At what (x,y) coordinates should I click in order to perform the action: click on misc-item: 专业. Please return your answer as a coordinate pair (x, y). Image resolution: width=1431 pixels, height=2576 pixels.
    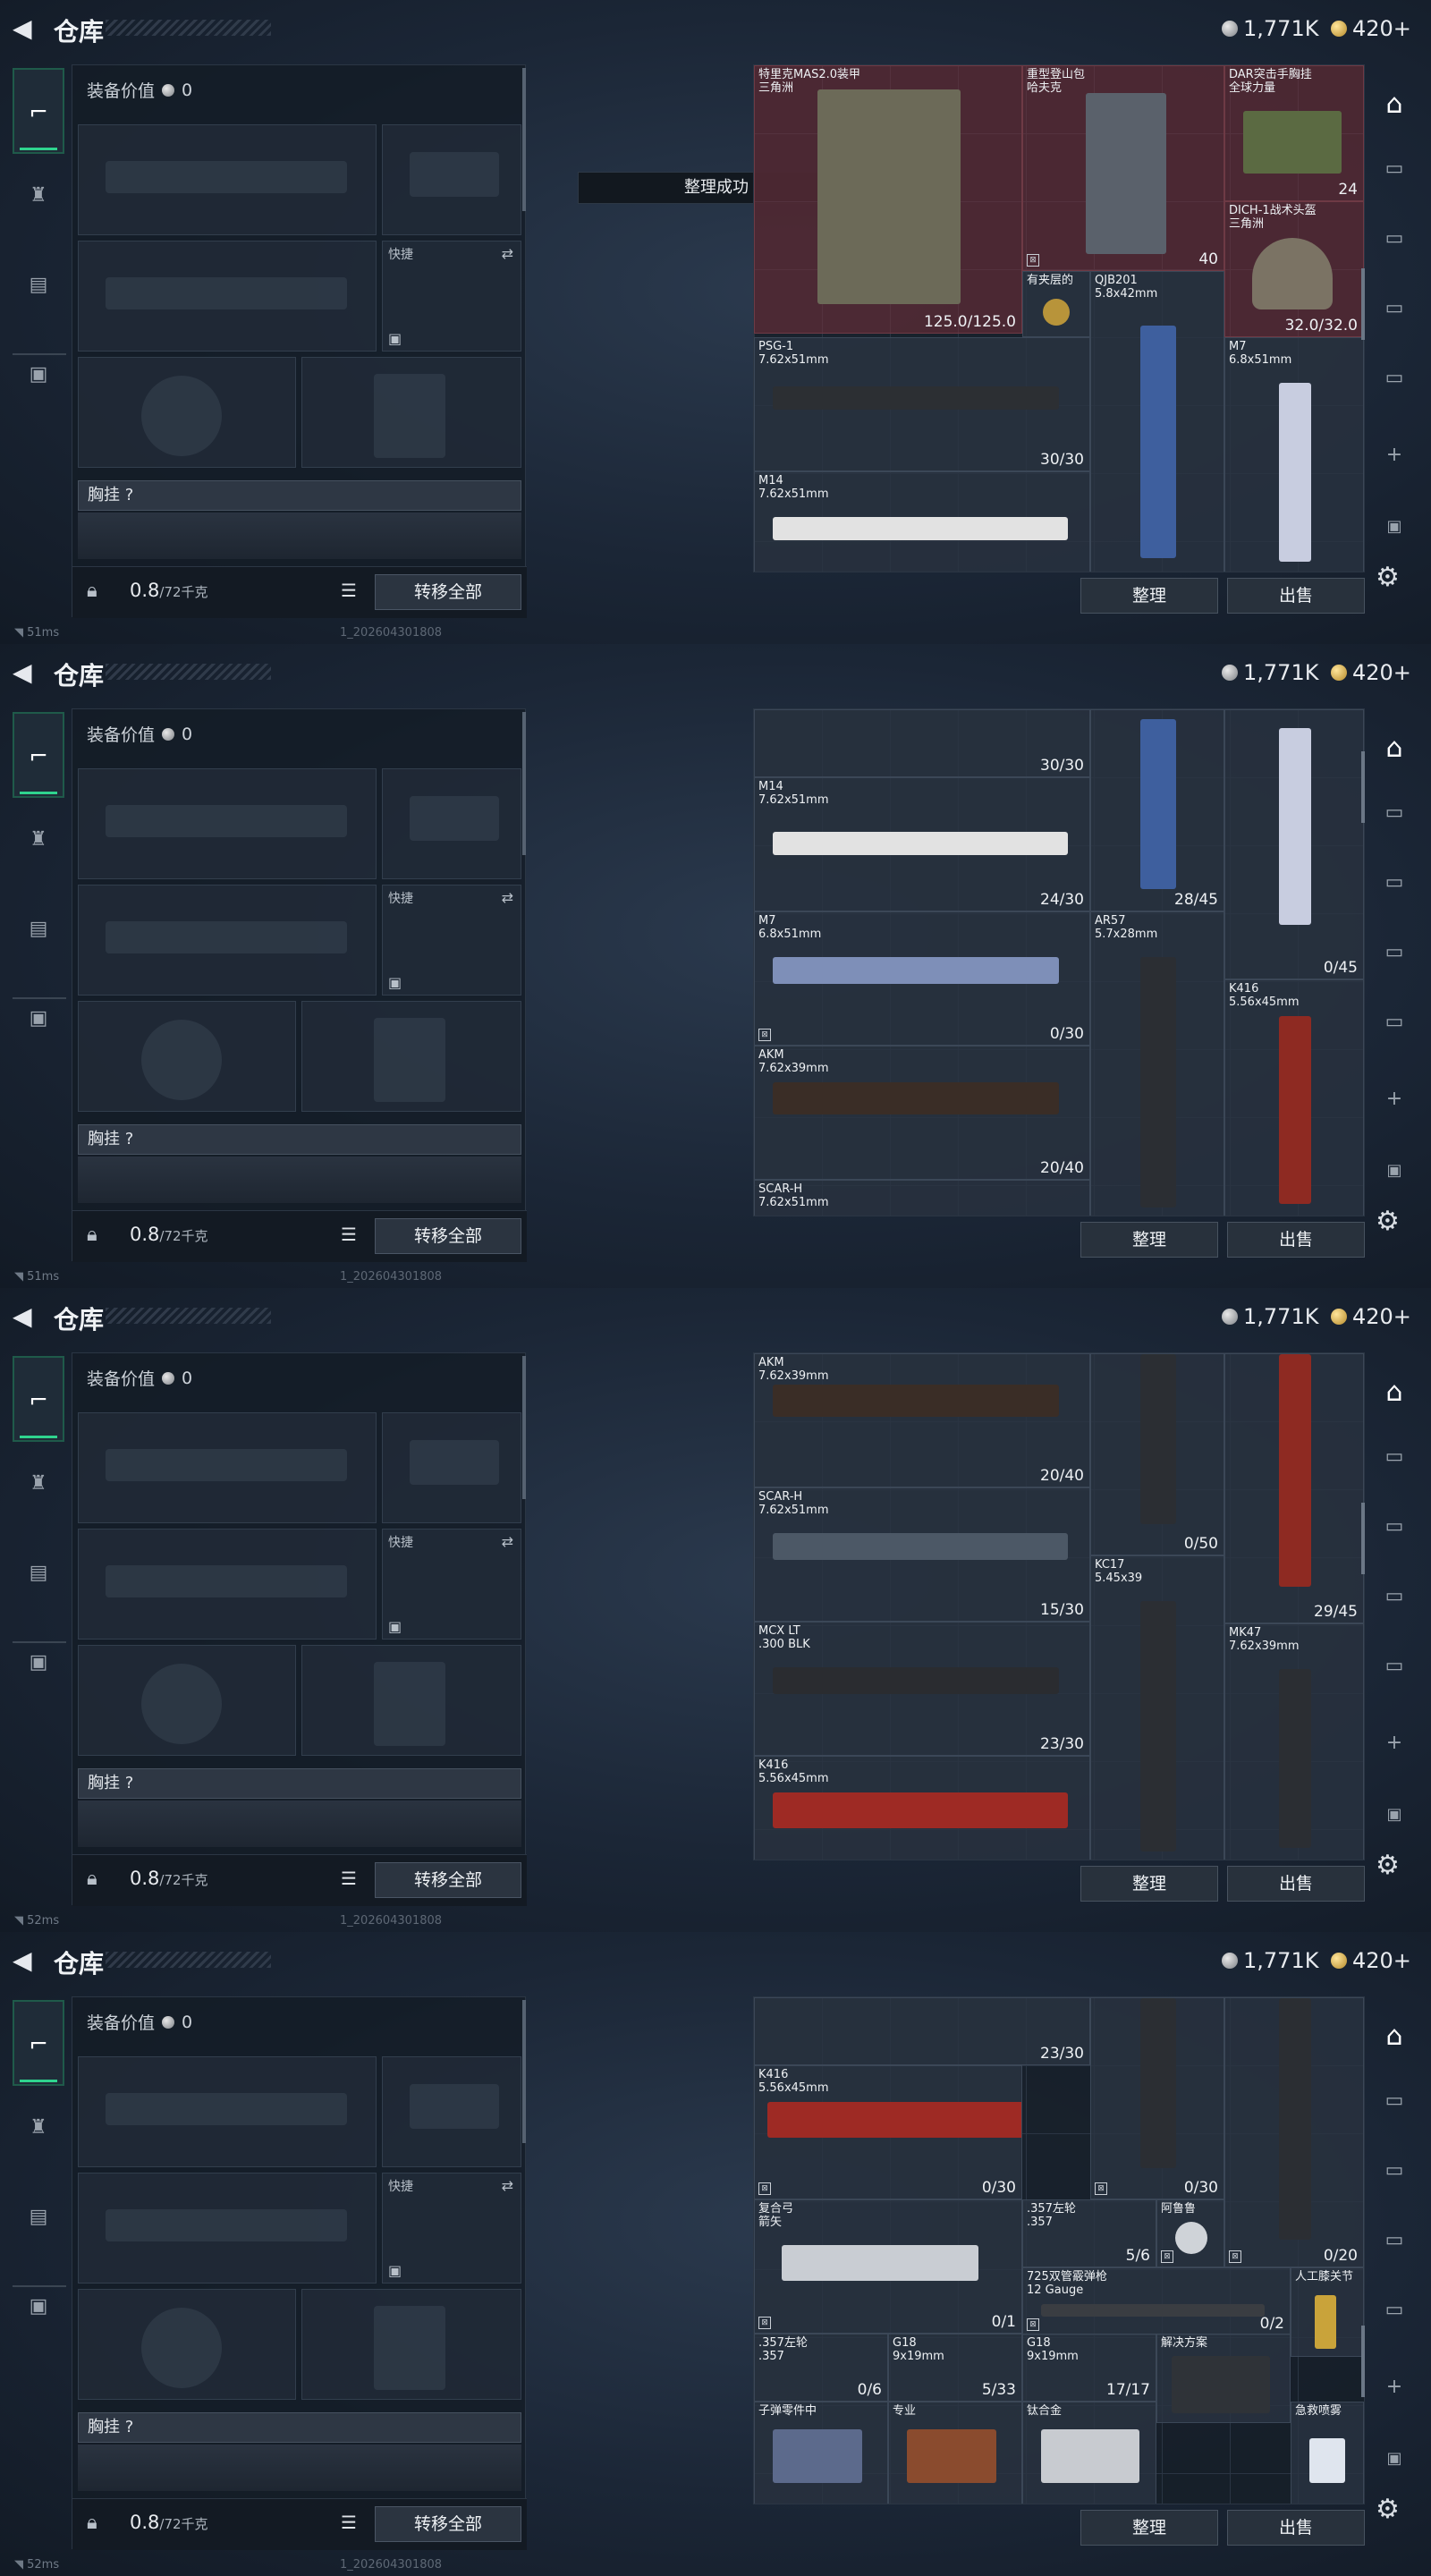
    Looking at the image, I should click on (955, 2453).